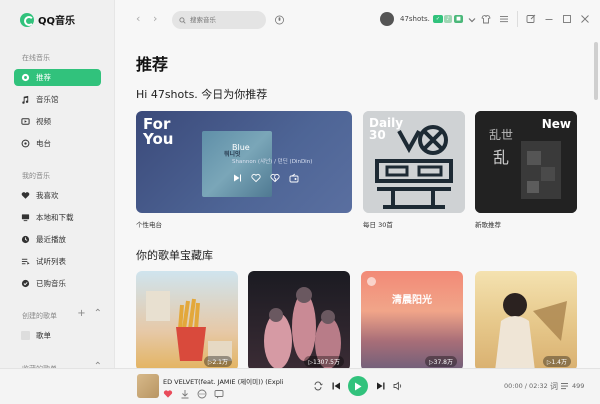 The width and height of the screenshot is (600, 404). I want to click on cover-logo-icon, so click(371, 281).